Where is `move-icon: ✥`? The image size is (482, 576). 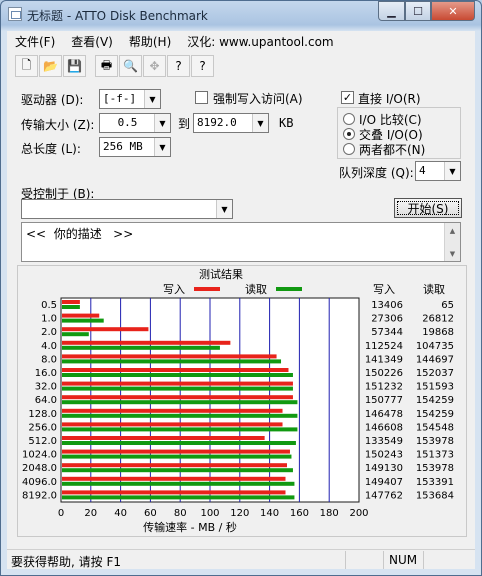 move-icon: ✥ is located at coordinates (154, 66).